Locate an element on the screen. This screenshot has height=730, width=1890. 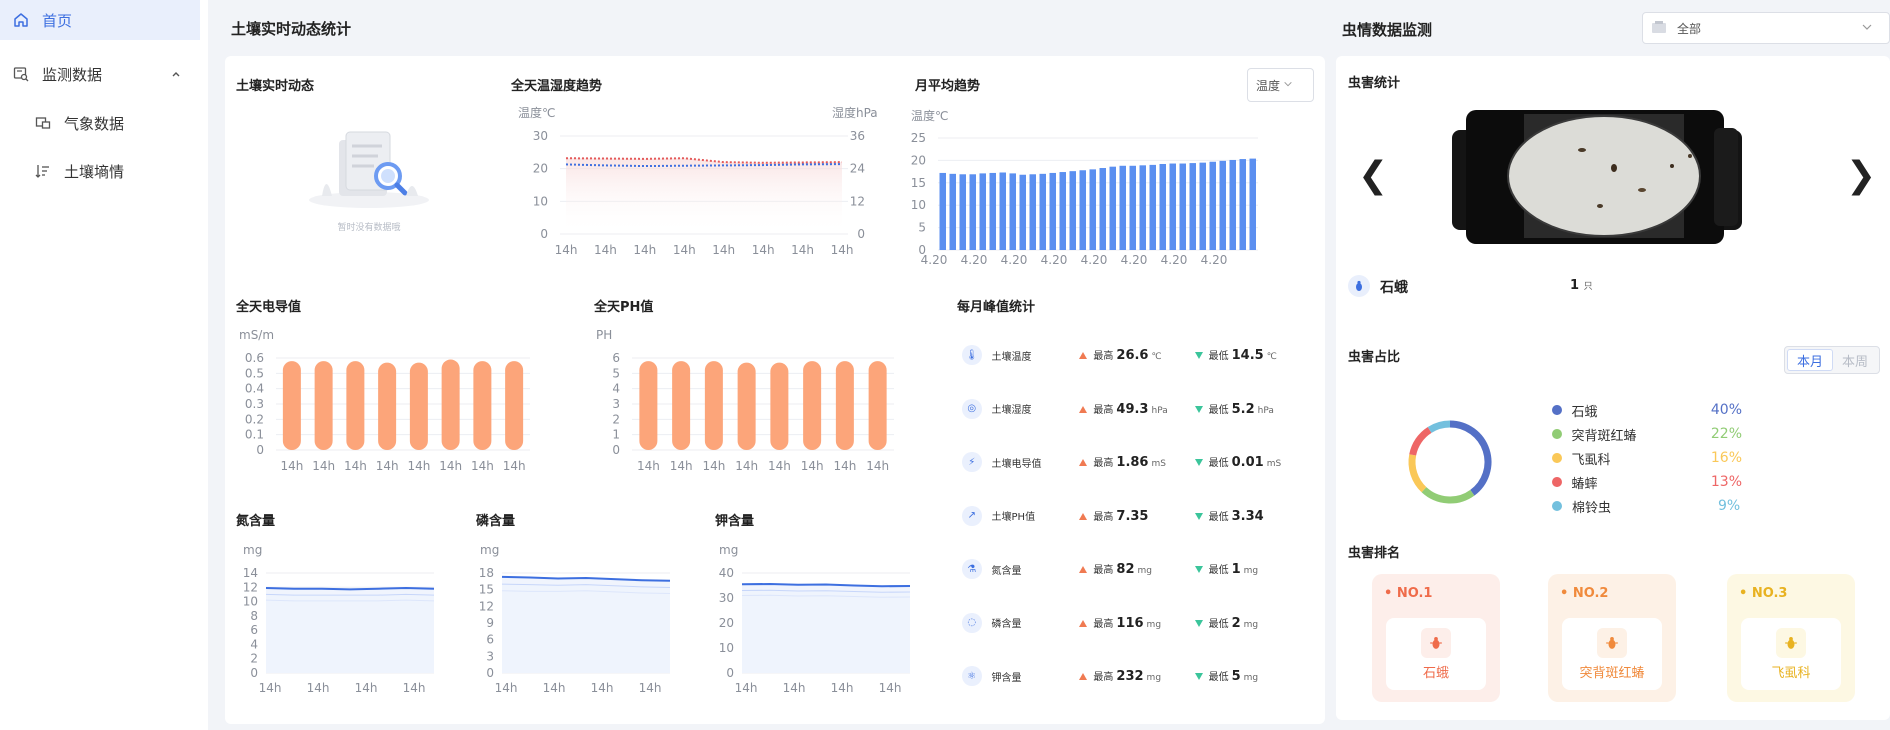
y-tick-label: 40 is located at coordinates (726, 573).